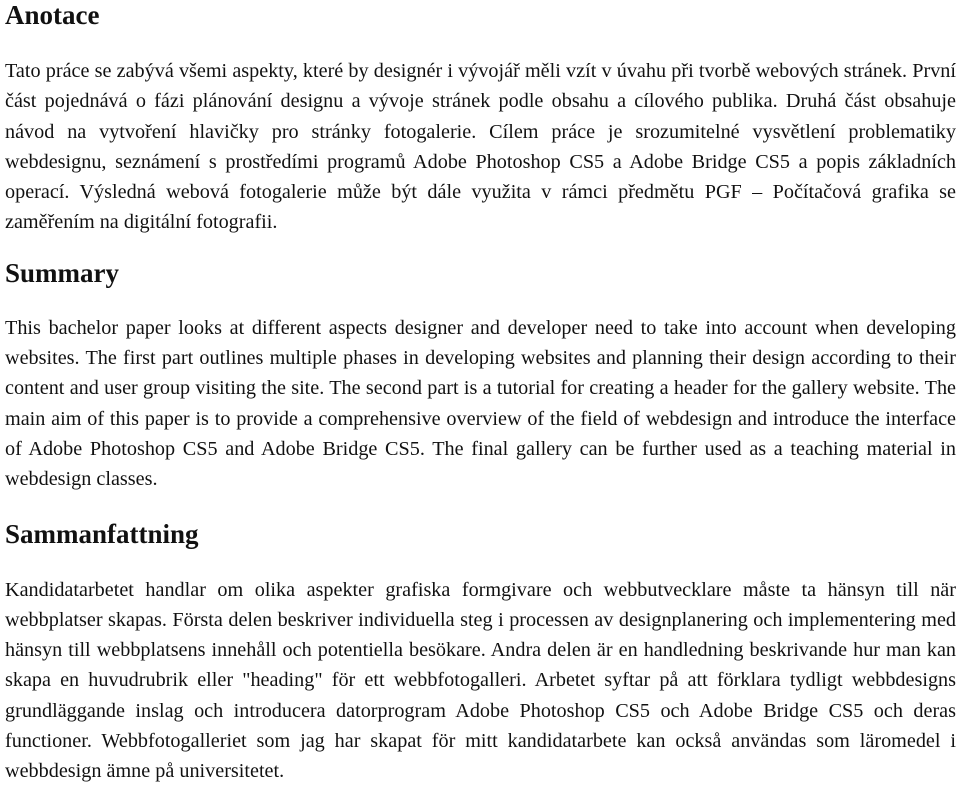  I want to click on heading-summary: Summary, so click(62, 272).